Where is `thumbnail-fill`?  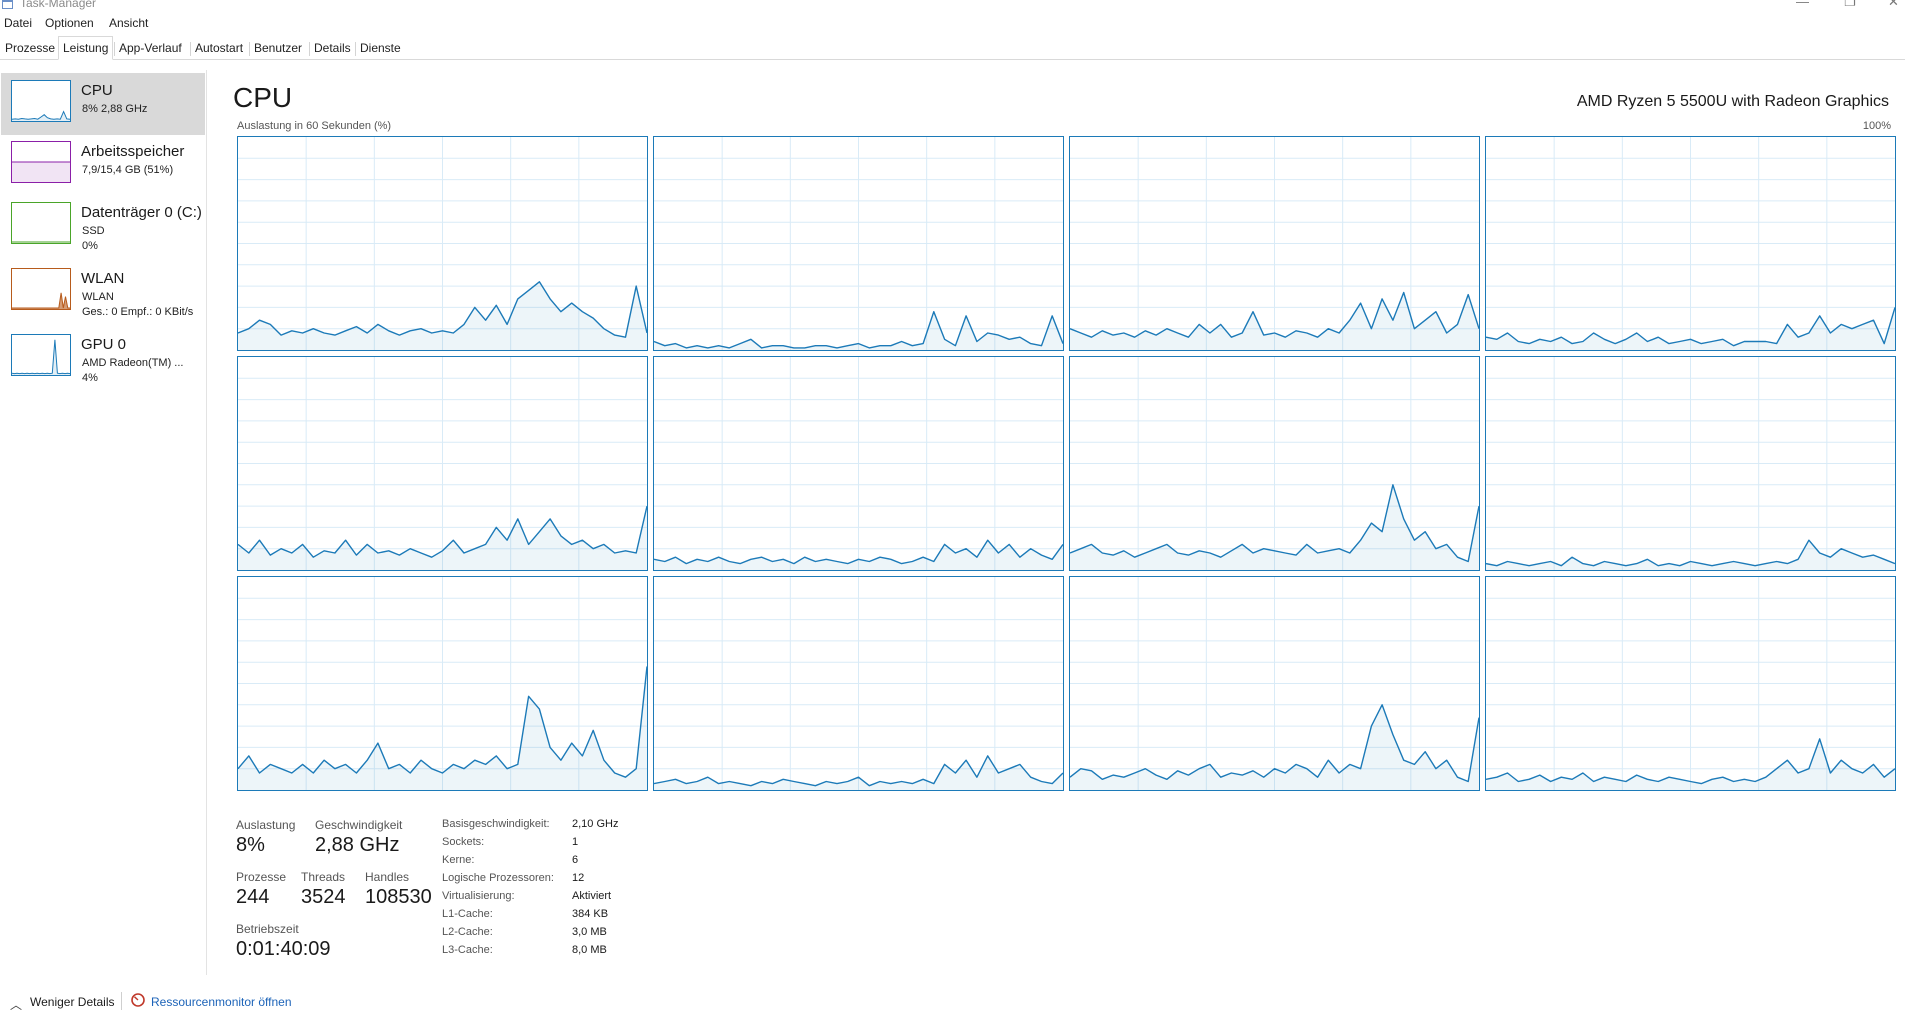 thumbnail-fill is located at coordinates (41, 357).